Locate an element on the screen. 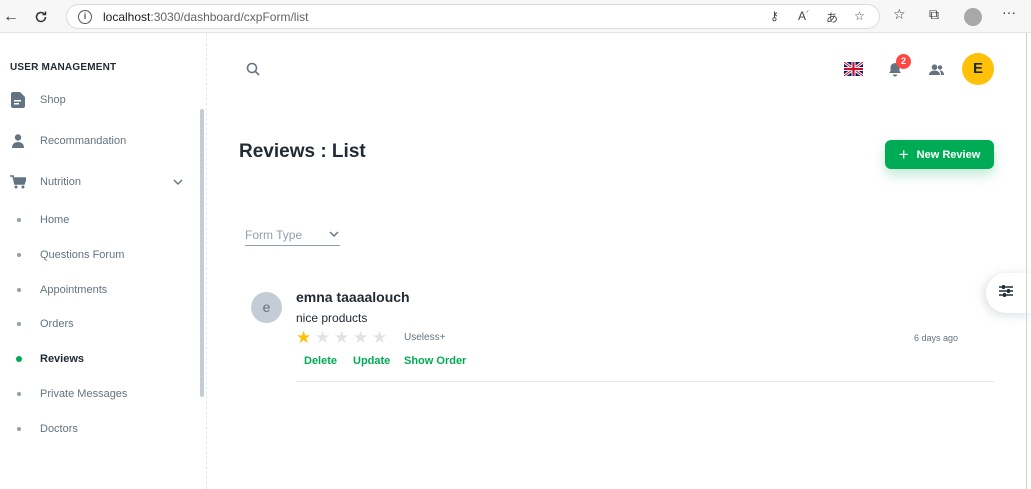 Image resolution: width=1031 pixels, height=489 pixels. sidebar-subitem-appointments: Appointments is located at coordinates (100, 290).